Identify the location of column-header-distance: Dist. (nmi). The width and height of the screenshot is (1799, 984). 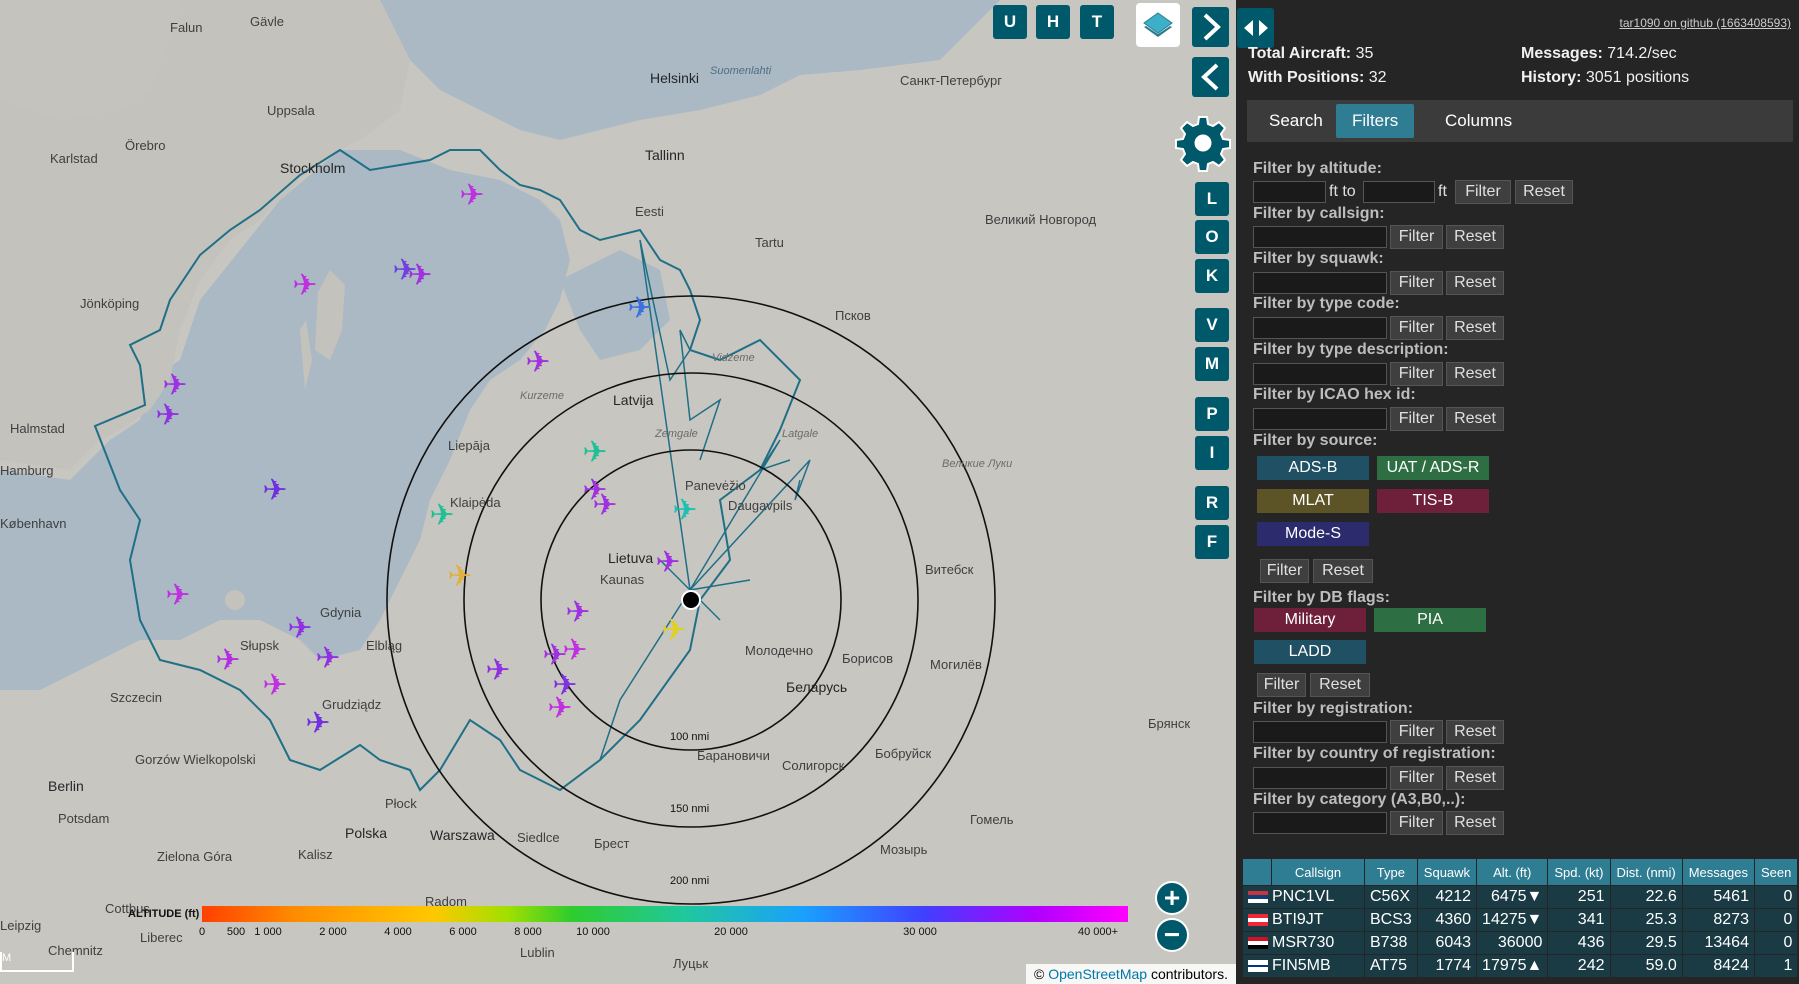
(1646, 872).